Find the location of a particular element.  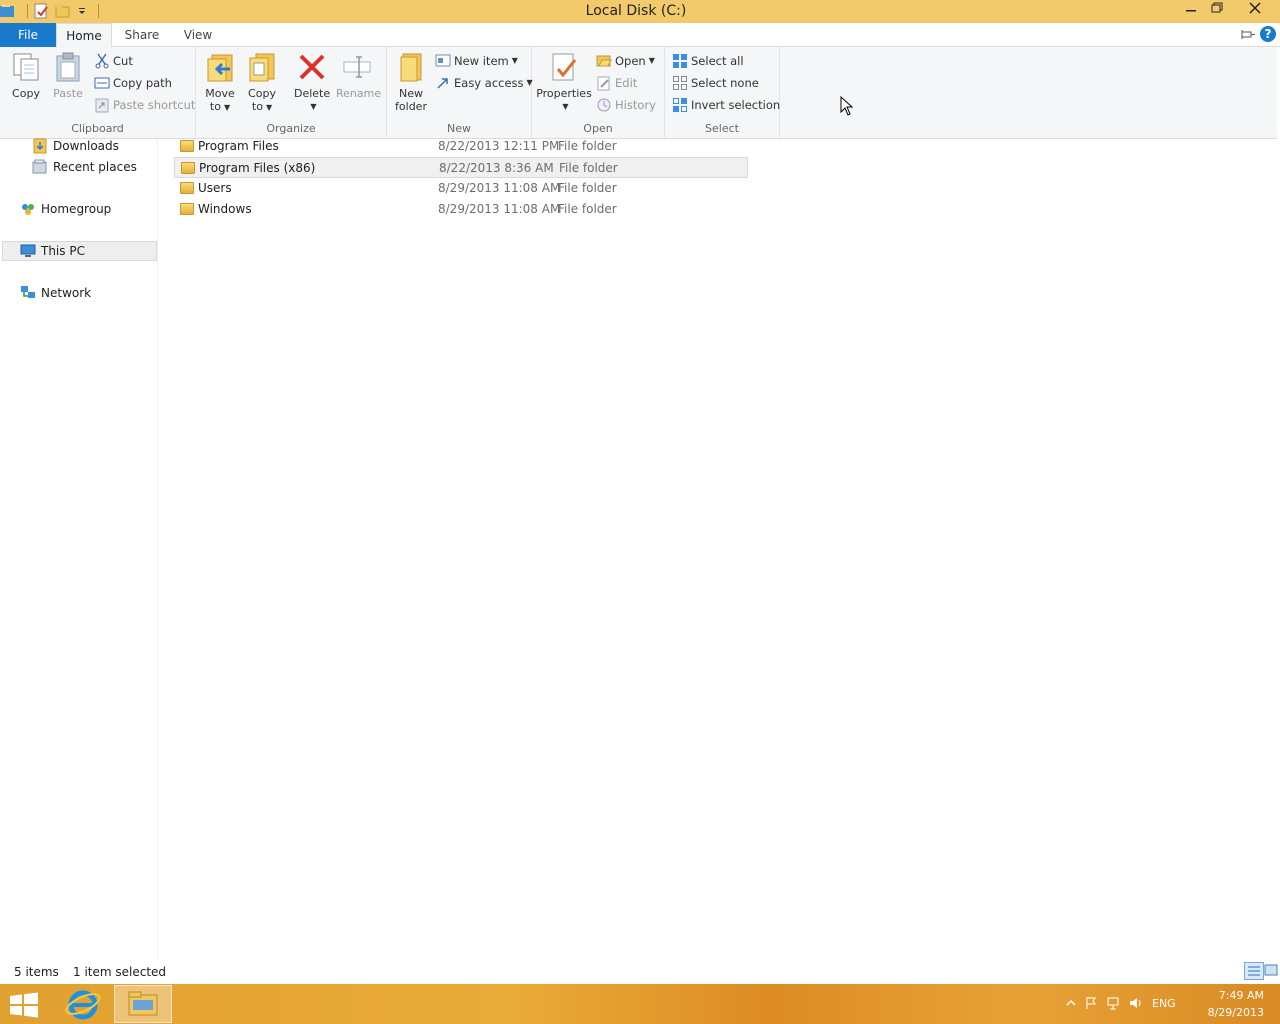

nav-item-homegroup: Homegroup is located at coordinates (65, 209).